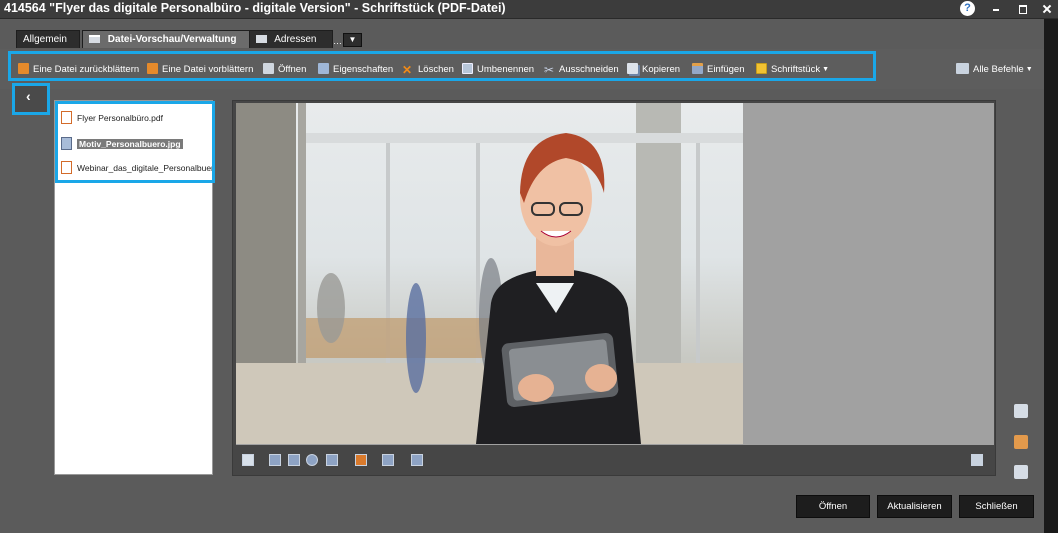  I want to click on edit-icon, so click(1021, 472).